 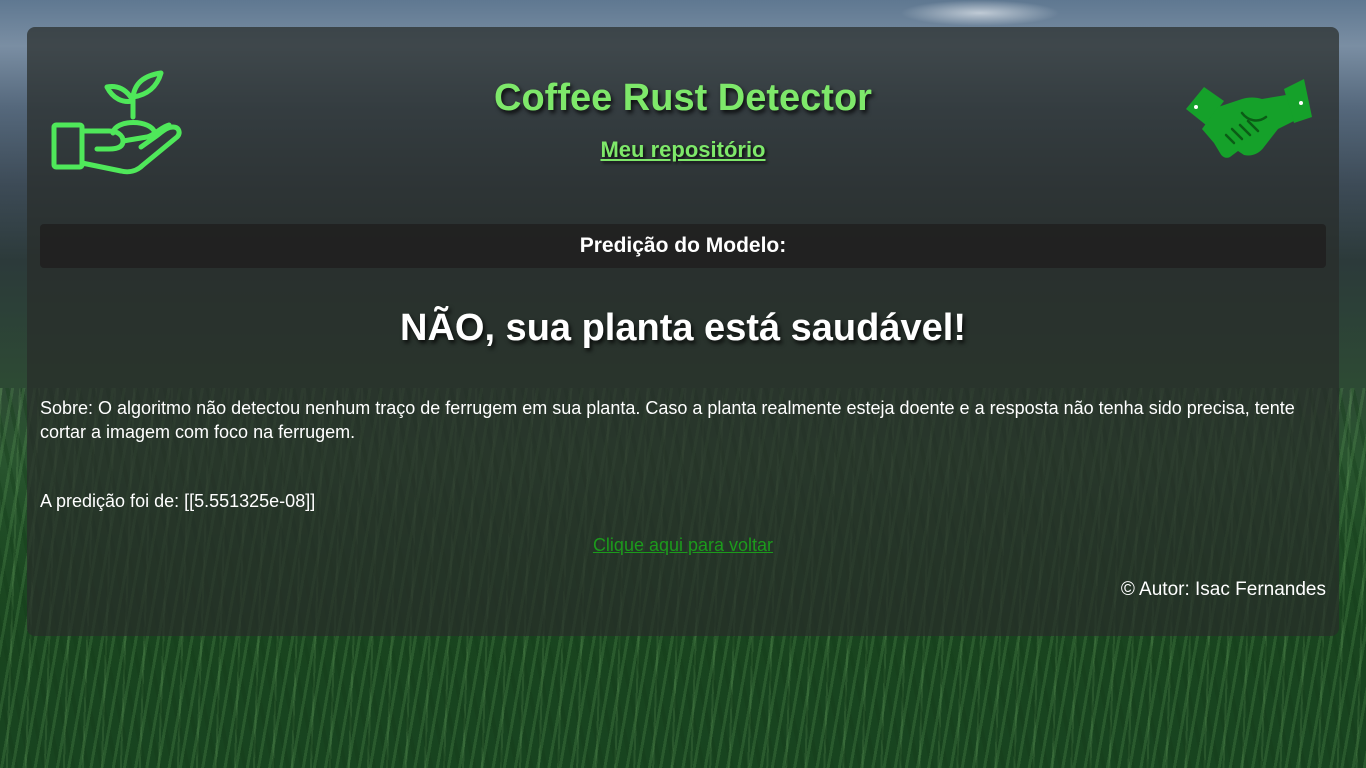 I want to click on background-cloud, so click(x=980, y=13).